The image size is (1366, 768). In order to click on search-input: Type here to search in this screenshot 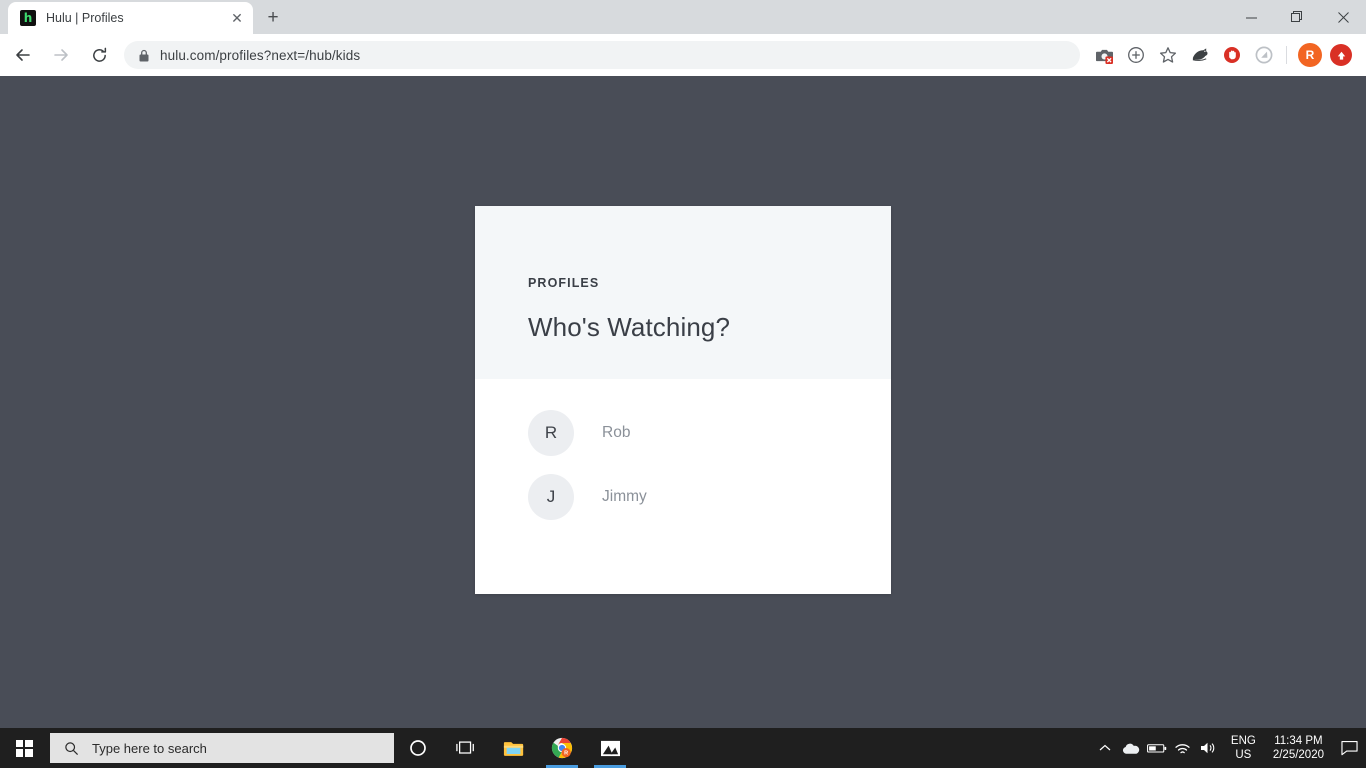, I will do `click(222, 748)`.